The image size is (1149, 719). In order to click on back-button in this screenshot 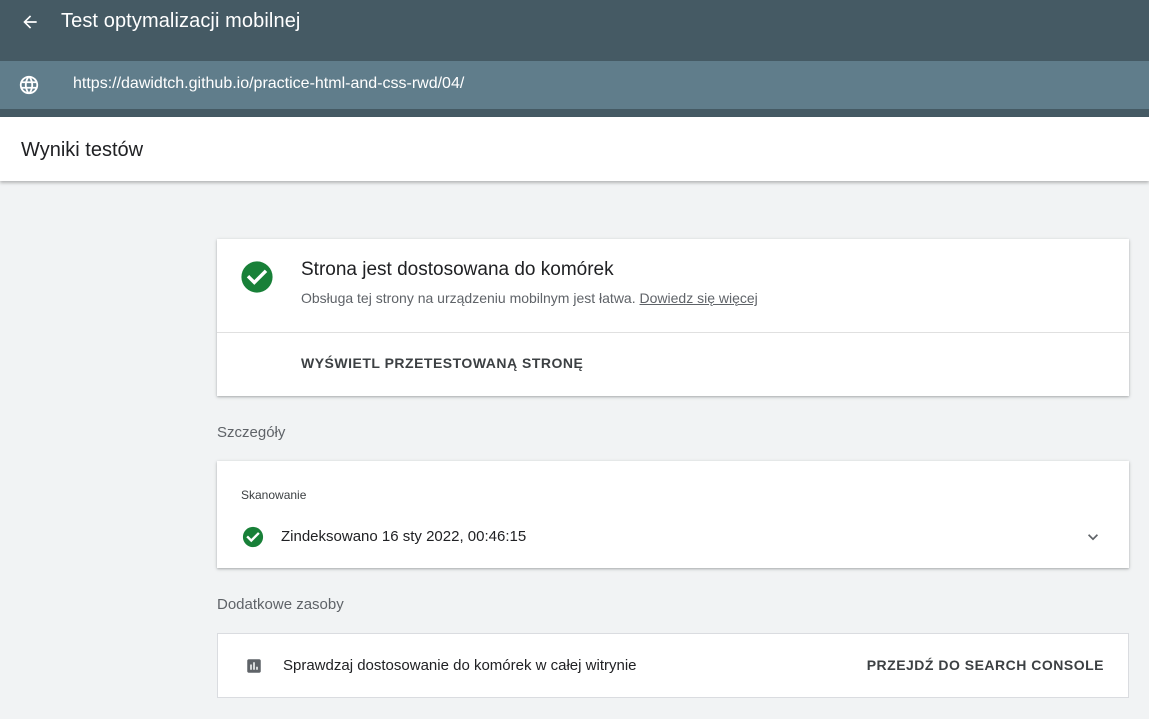, I will do `click(30, 22)`.